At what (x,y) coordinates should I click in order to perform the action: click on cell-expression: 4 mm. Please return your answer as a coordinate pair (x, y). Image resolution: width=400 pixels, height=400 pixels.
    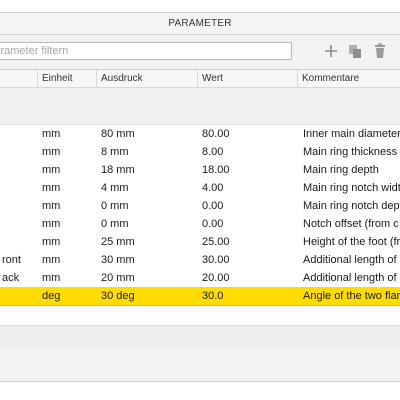
    Looking at the image, I should click on (115, 188).